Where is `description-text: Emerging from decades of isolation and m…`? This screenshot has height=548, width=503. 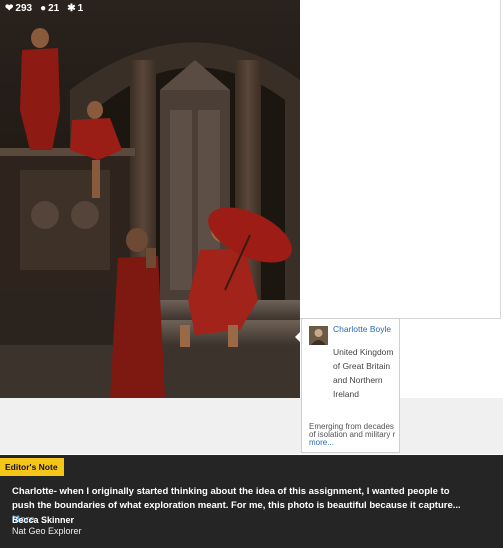
description-text: Emerging from decades of isolation and m… is located at coordinates (352, 431).